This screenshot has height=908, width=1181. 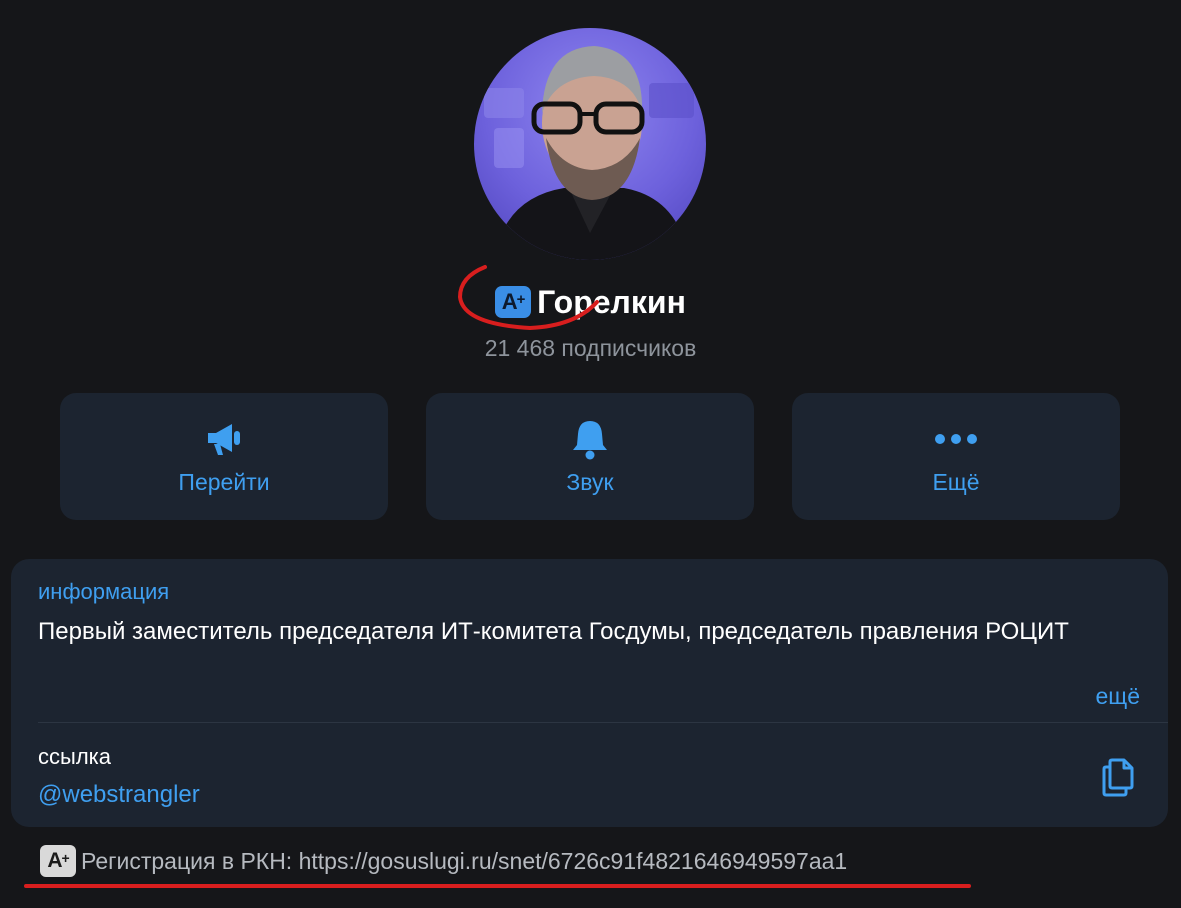 What do you see at coordinates (104, 591) in the screenshot?
I see `info-label: информация` at bounding box center [104, 591].